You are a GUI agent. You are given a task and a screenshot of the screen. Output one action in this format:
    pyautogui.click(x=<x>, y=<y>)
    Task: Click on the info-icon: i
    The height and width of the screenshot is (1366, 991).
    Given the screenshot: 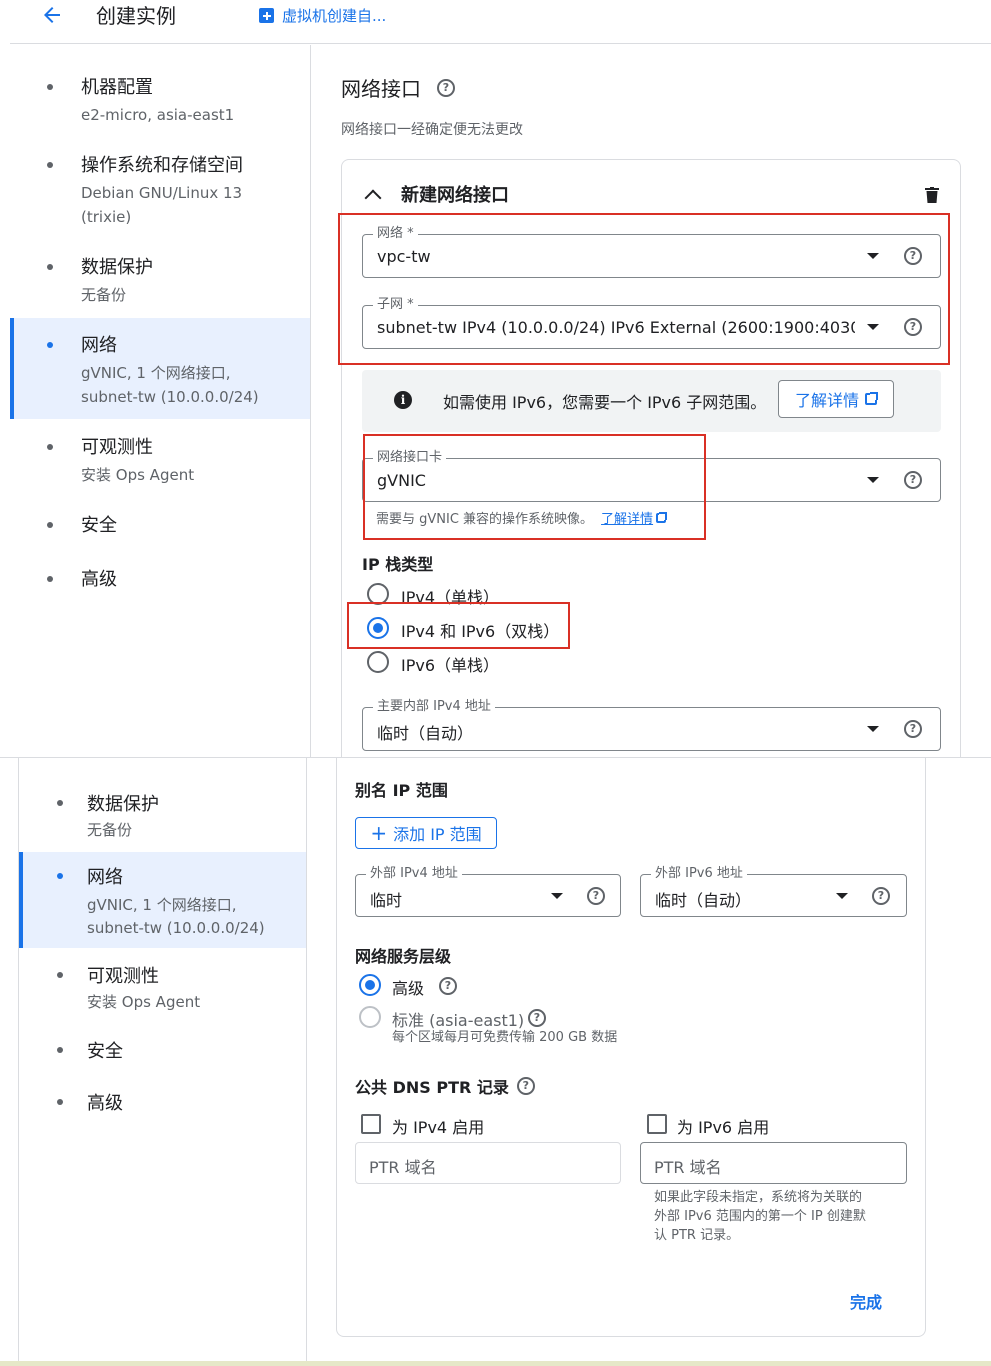 What is the action you would take?
    pyautogui.click(x=403, y=400)
    